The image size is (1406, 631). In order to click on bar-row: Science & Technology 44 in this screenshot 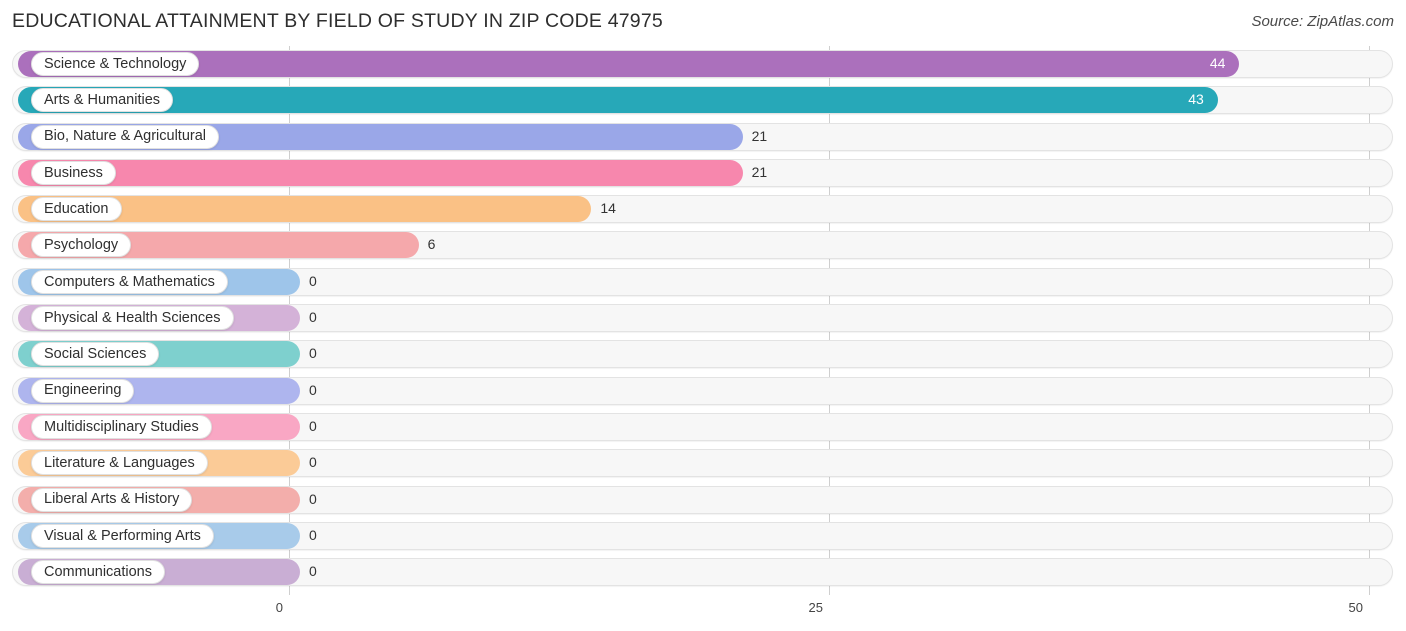, I will do `click(703, 64)`.